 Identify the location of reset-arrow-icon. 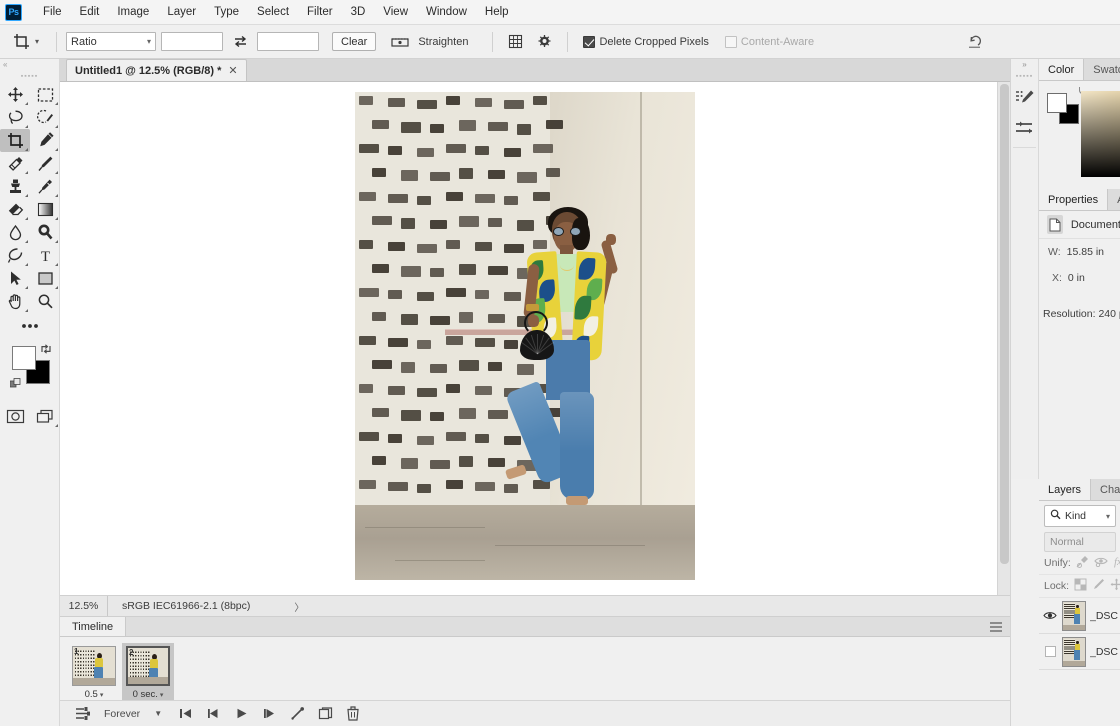
(974, 42).